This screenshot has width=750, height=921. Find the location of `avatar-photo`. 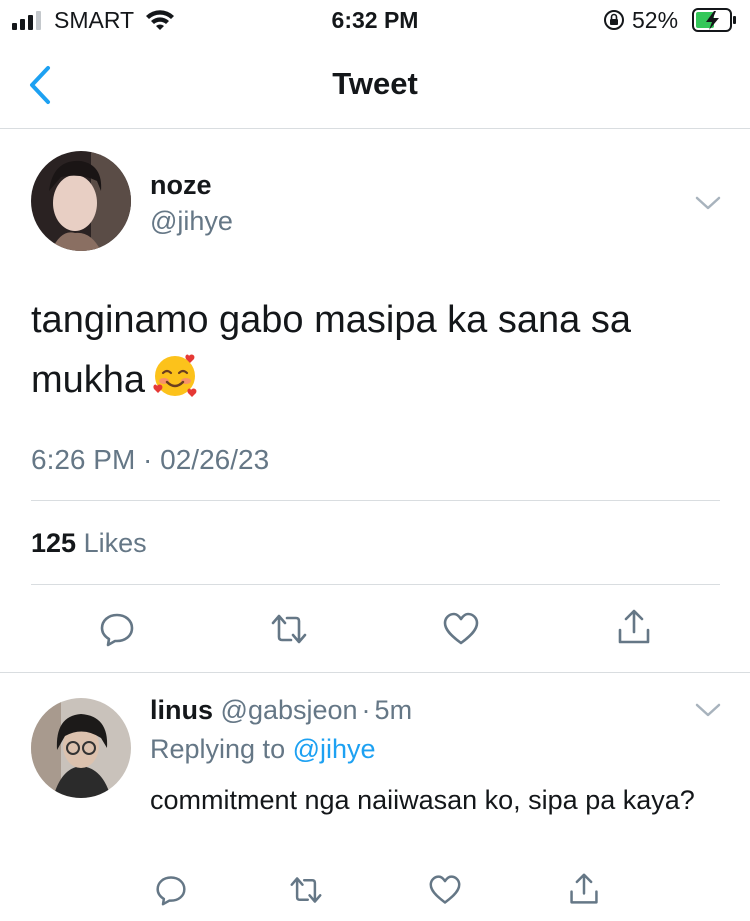

avatar-photo is located at coordinates (81, 201).